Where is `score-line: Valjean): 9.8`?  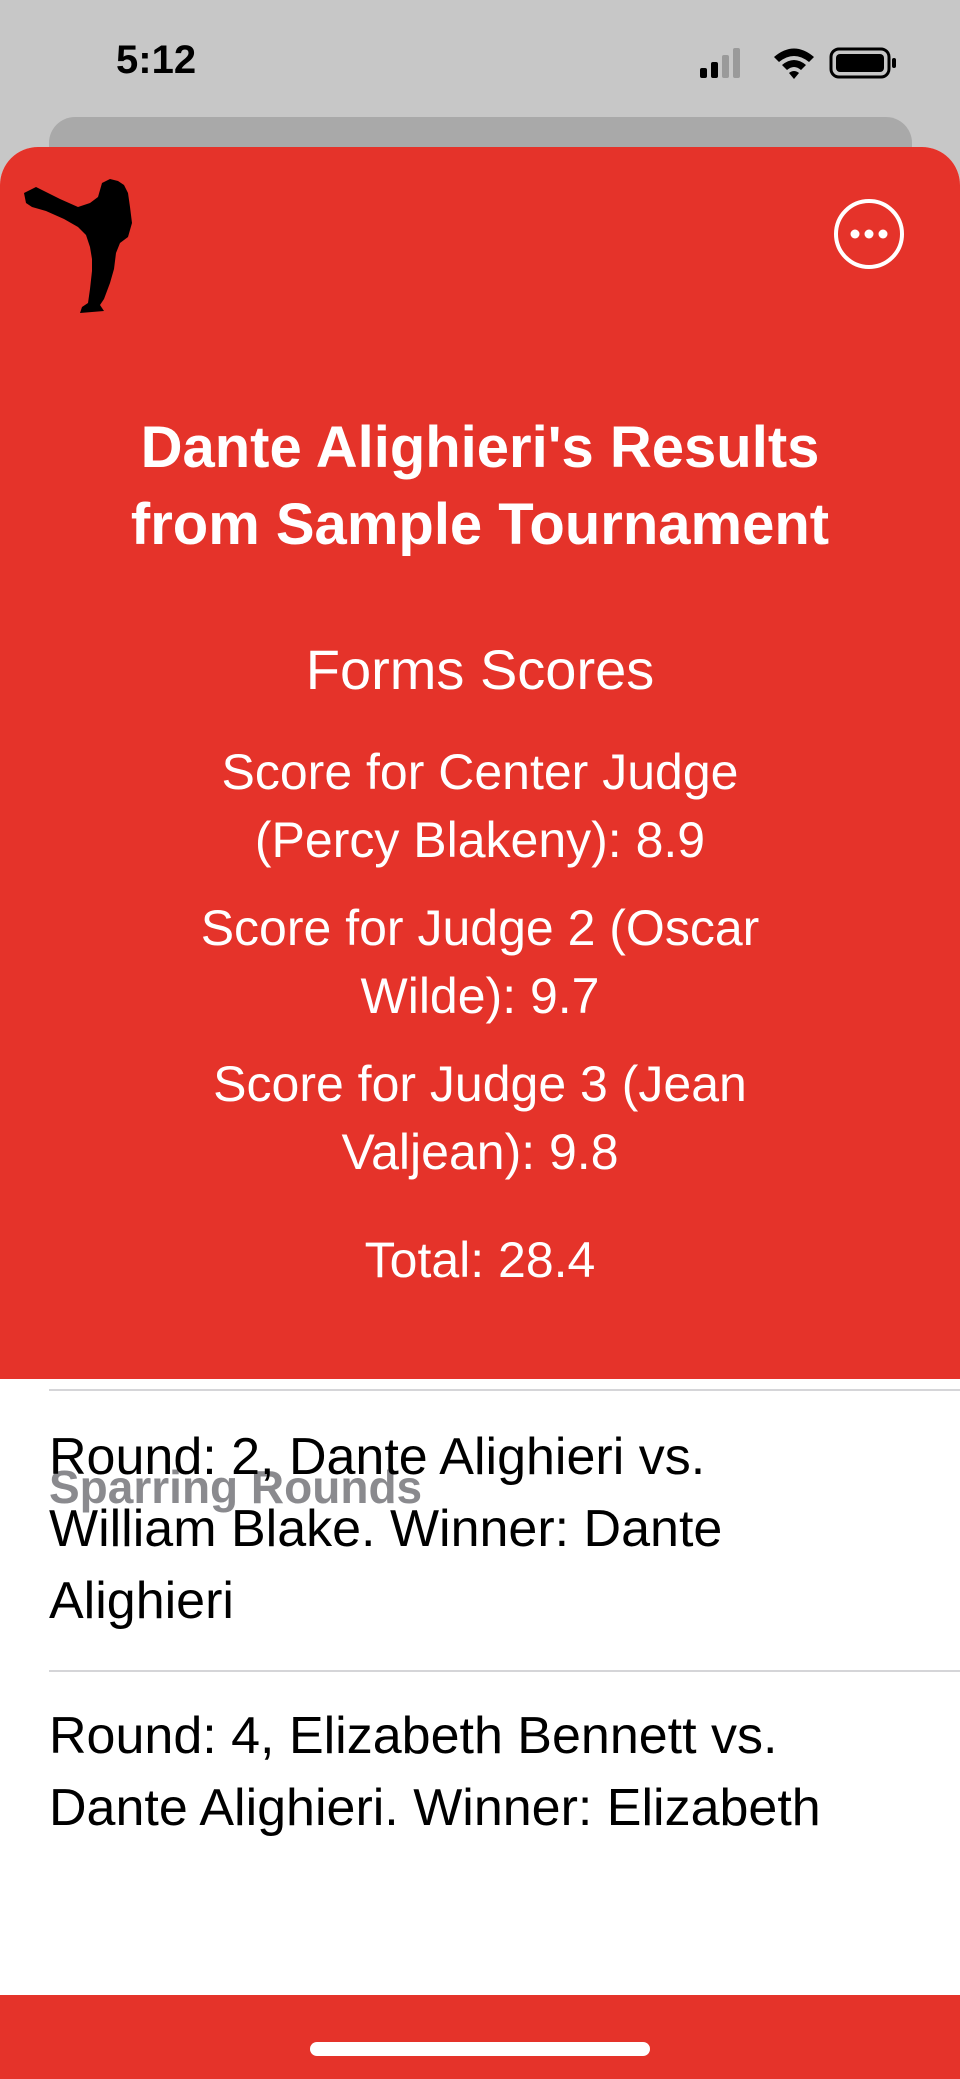 score-line: Valjean): 9.8 is located at coordinates (480, 1152).